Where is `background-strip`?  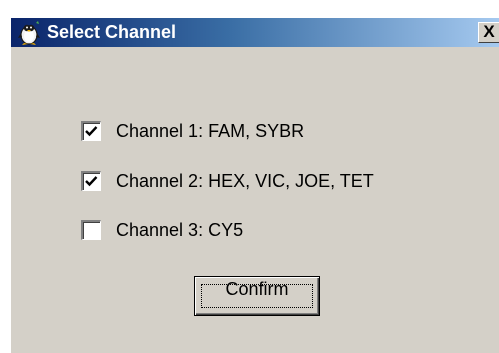
background-strip is located at coordinates (249, 9).